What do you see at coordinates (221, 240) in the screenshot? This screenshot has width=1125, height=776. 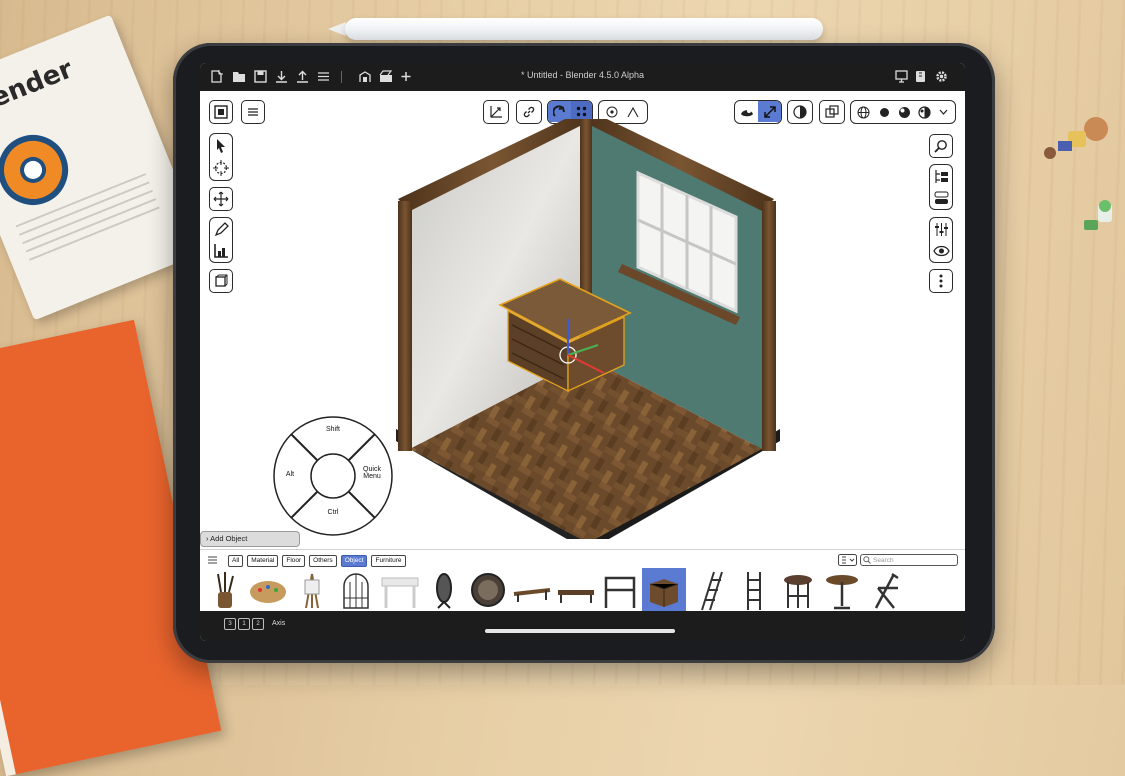 I see `annotate-tool-group` at bounding box center [221, 240].